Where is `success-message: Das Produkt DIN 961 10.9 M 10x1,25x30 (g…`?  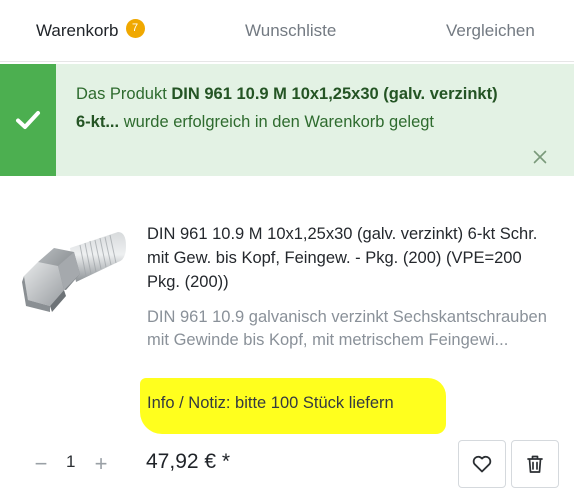 success-message: Das Produkt DIN 961 10.9 M 10x1,25x30 (g… is located at coordinates (296, 108).